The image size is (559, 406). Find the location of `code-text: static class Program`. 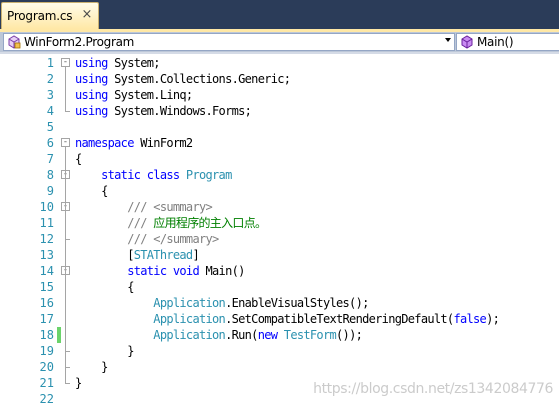

code-text: static class Program is located at coordinates (153, 175).